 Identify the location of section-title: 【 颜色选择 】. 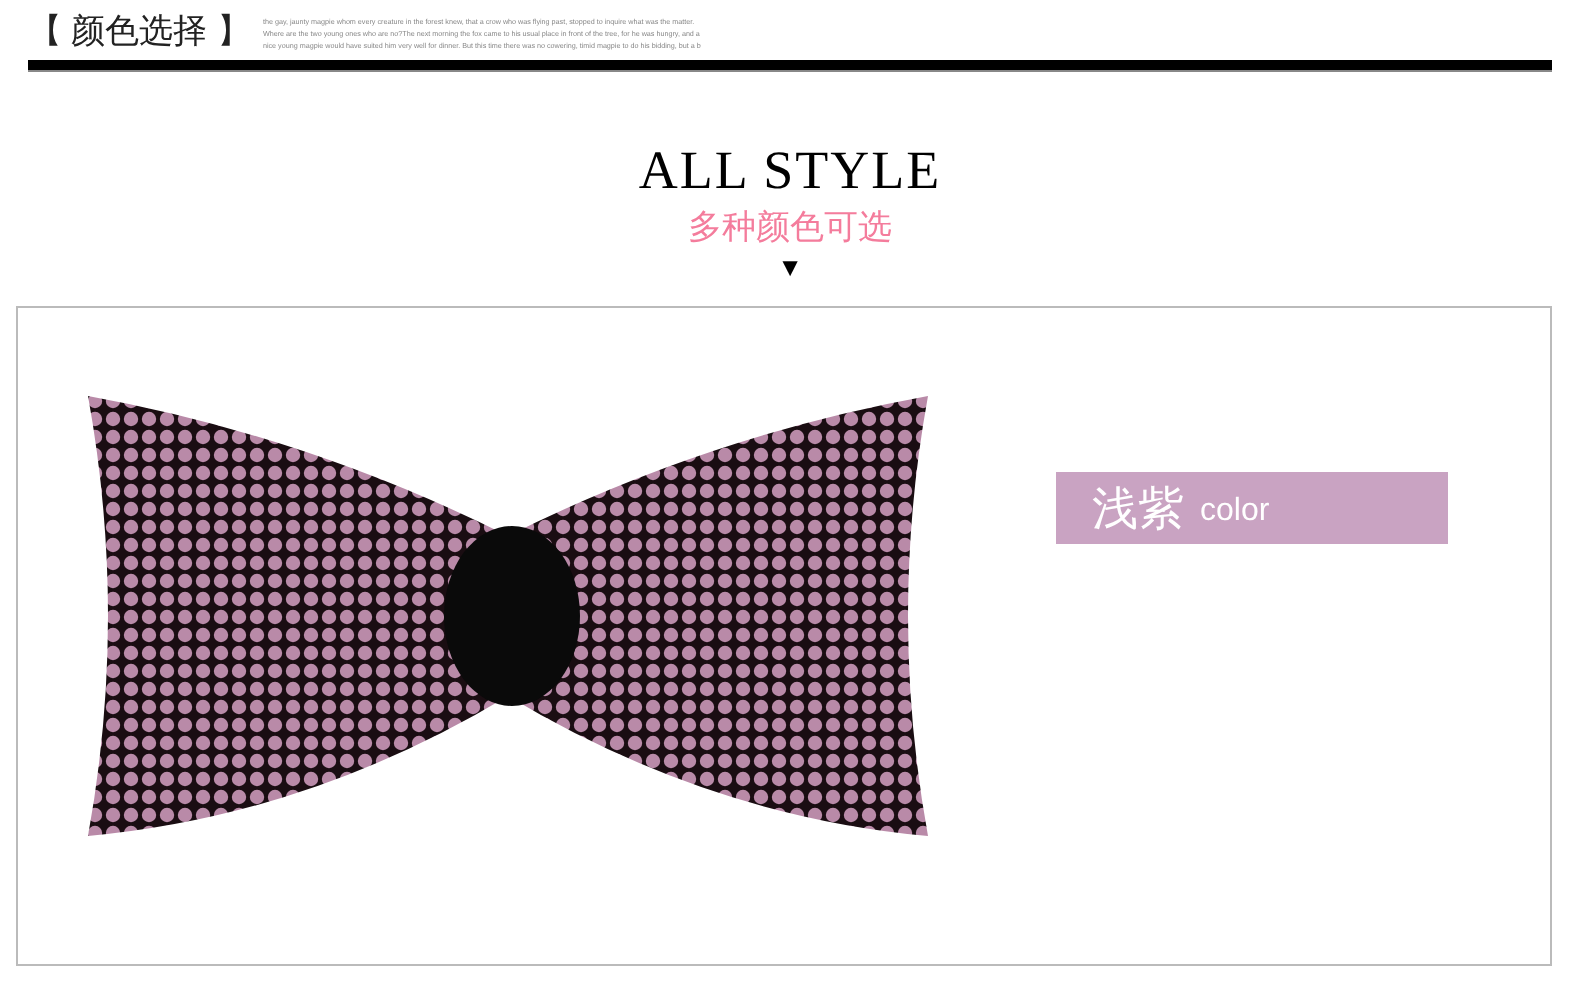
(139, 32).